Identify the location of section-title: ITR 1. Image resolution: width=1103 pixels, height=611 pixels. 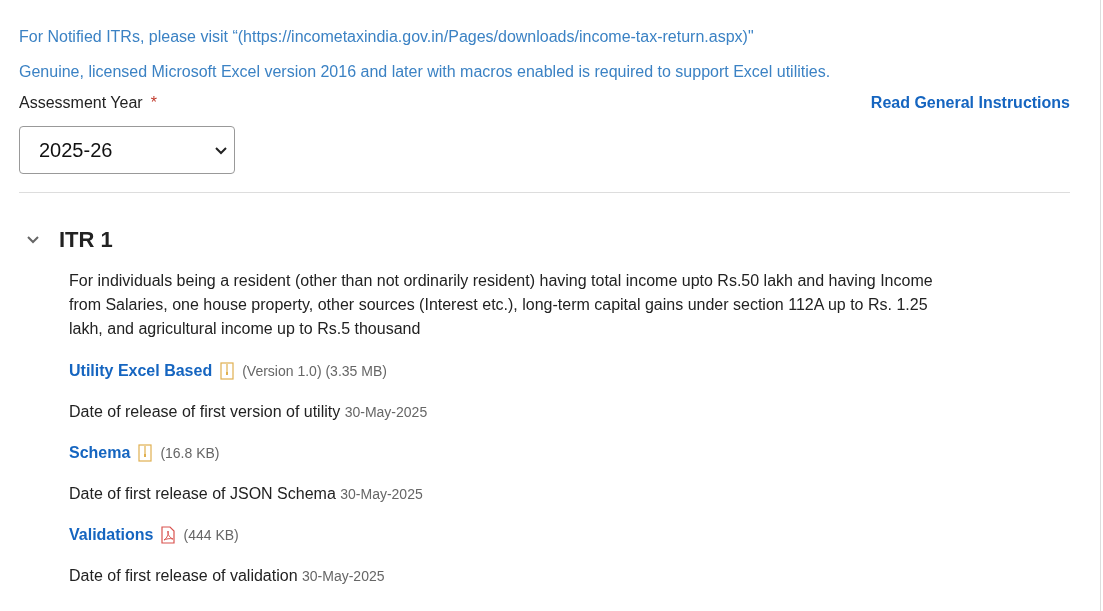
(86, 240).